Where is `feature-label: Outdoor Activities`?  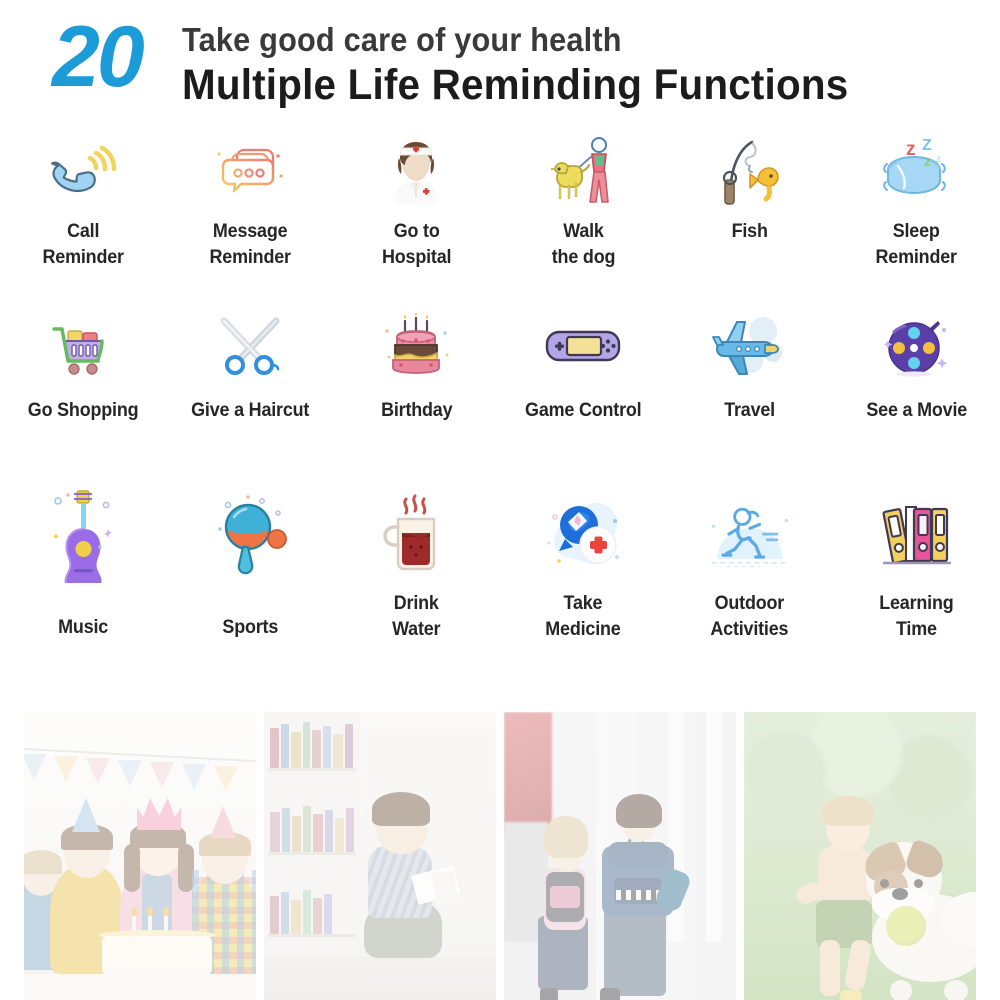 feature-label: Outdoor Activities is located at coordinates (749, 616).